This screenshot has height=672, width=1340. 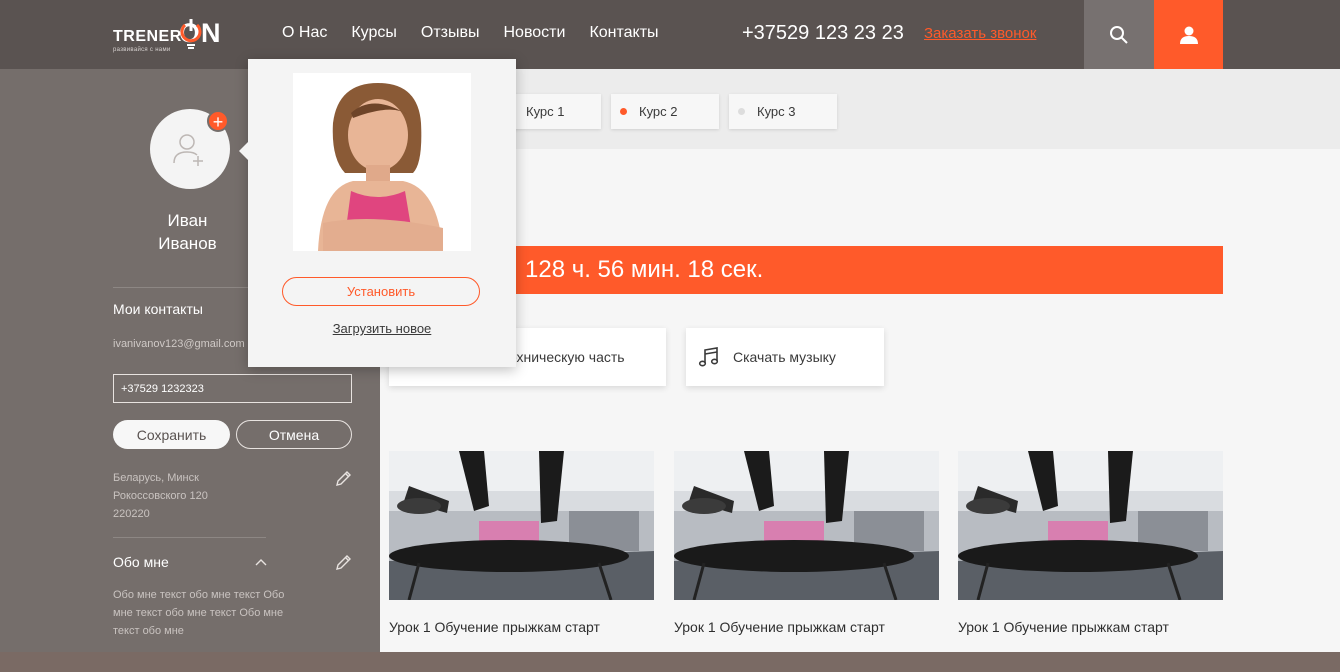 What do you see at coordinates (658, 111) in the screenshot?
I see `tab-label: Курс 2` at bounding box center [658, 111].